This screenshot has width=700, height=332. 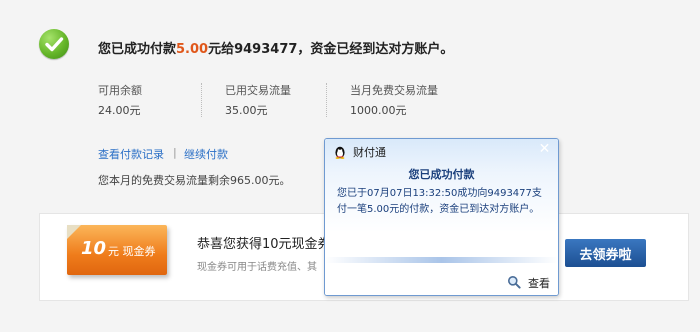 I want to click on paid-amount: 5.00, so click(x=192, y=49).